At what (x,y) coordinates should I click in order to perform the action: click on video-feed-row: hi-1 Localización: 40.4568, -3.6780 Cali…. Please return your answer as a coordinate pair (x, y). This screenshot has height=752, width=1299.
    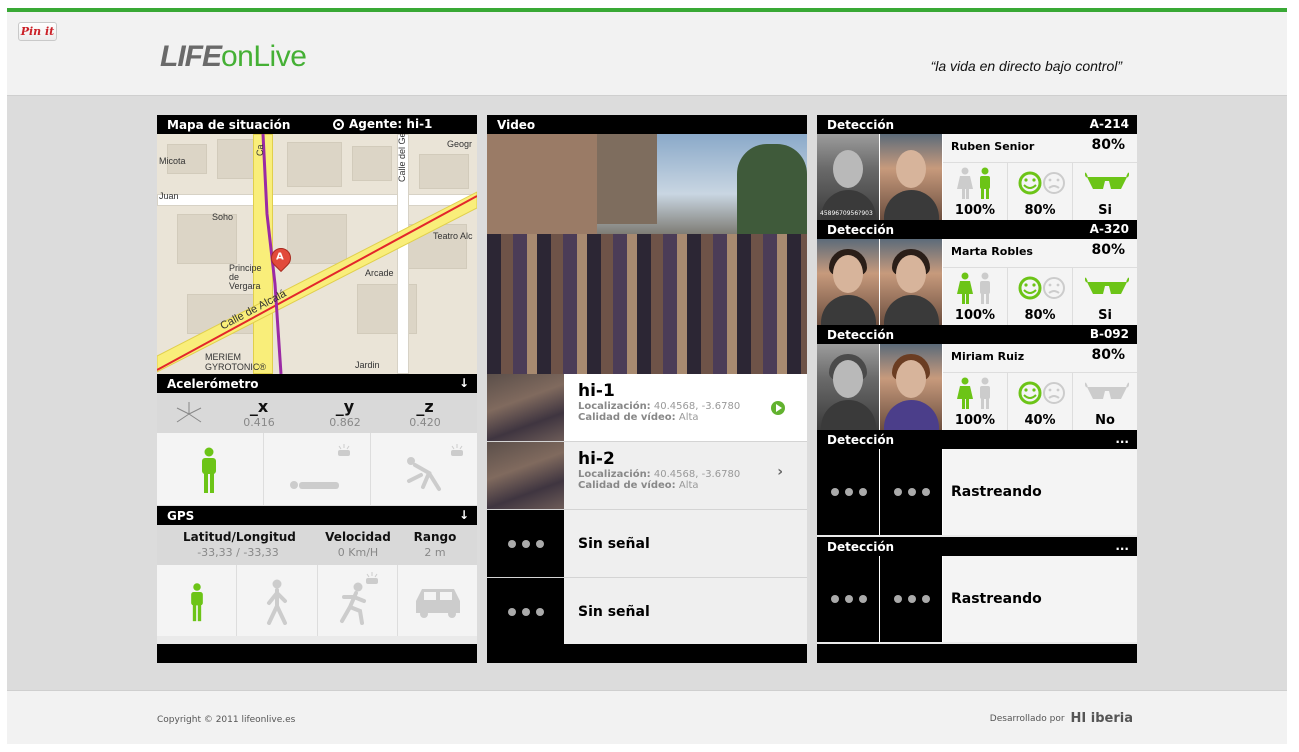
    Looking at the image, I should click on (647, 408).